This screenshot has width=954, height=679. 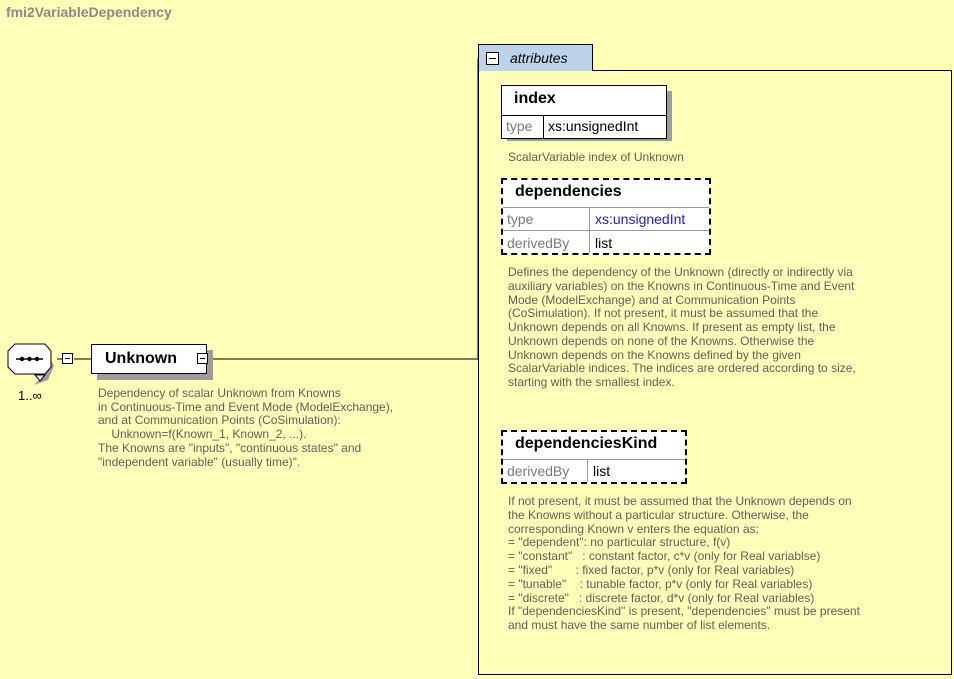 I want to click on sequence-collapse-icon, so click(x=67, y=358).